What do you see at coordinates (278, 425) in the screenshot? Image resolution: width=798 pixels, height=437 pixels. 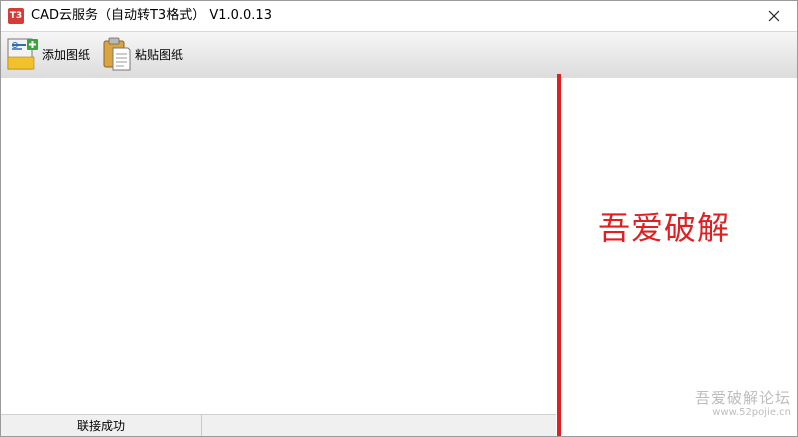 I see `status-bar: 联接成功` at bounding box center [278, 425].